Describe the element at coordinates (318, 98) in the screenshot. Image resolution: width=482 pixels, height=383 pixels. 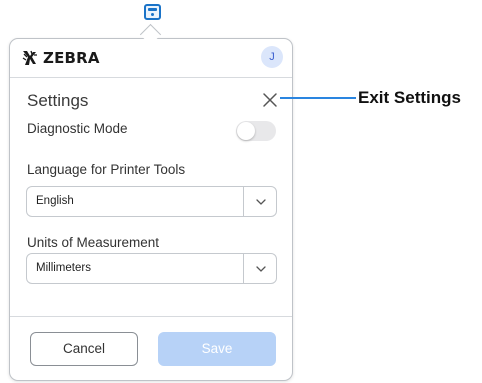
I see `annotation-line` at that location.